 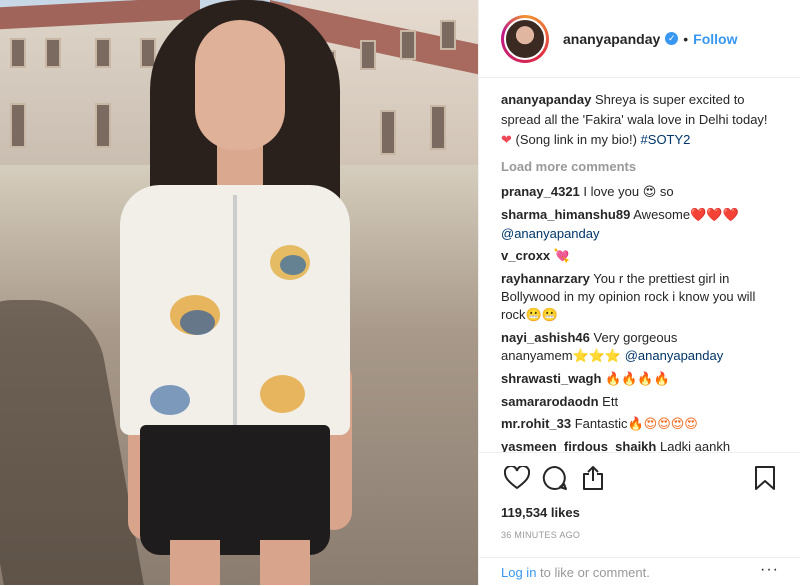 What do you see at coordinates (593, 478) in the screenshot?
I see `share-icon` at bounding box center [593, 478].